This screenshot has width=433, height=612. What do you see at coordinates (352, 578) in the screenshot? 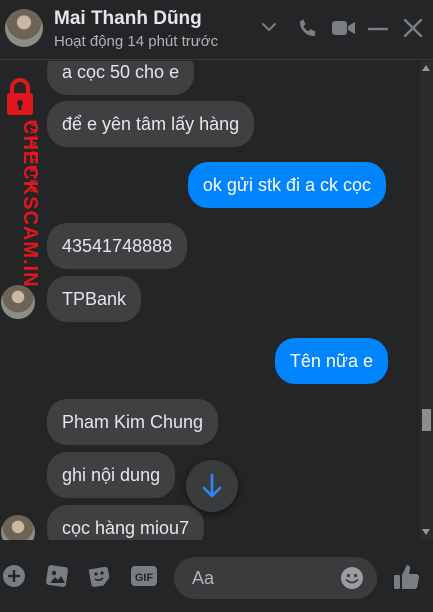
I see `emoji-icon` at bounding box center [352, 578].